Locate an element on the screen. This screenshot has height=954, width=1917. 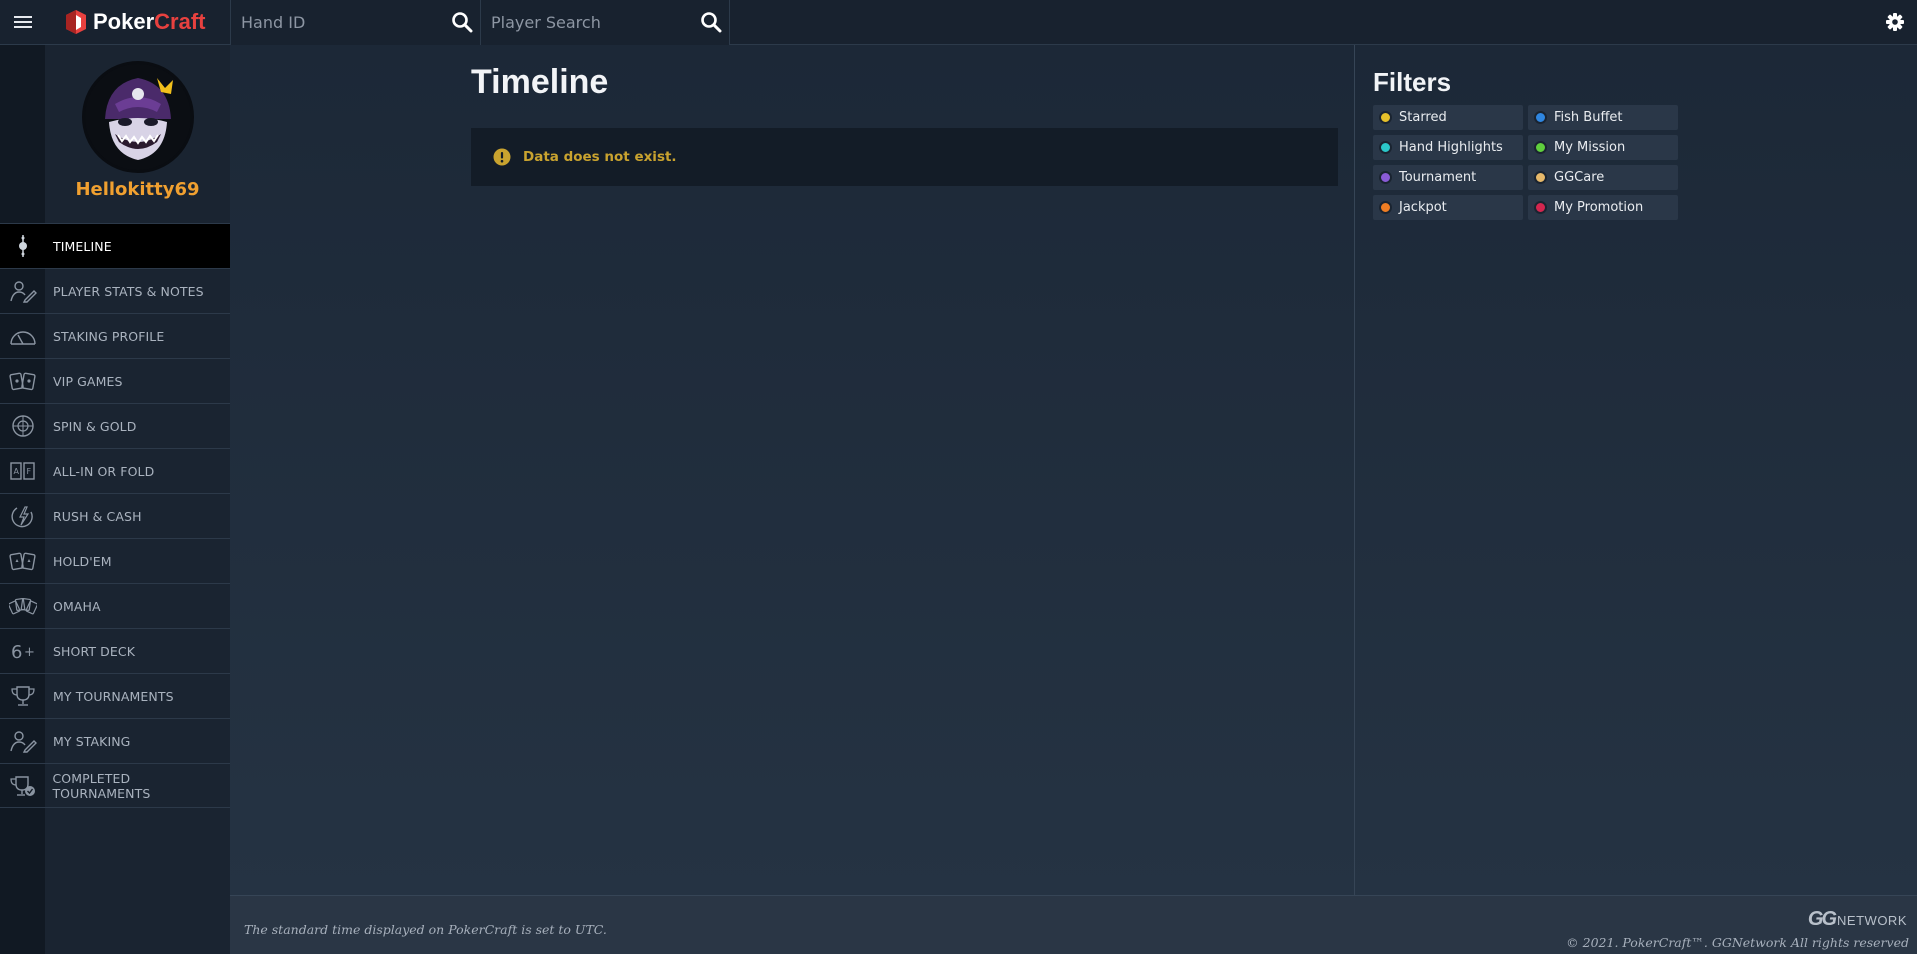
sidebar-item-staking-profile: STAKING PROFILE is located at coordinates (115, 335).